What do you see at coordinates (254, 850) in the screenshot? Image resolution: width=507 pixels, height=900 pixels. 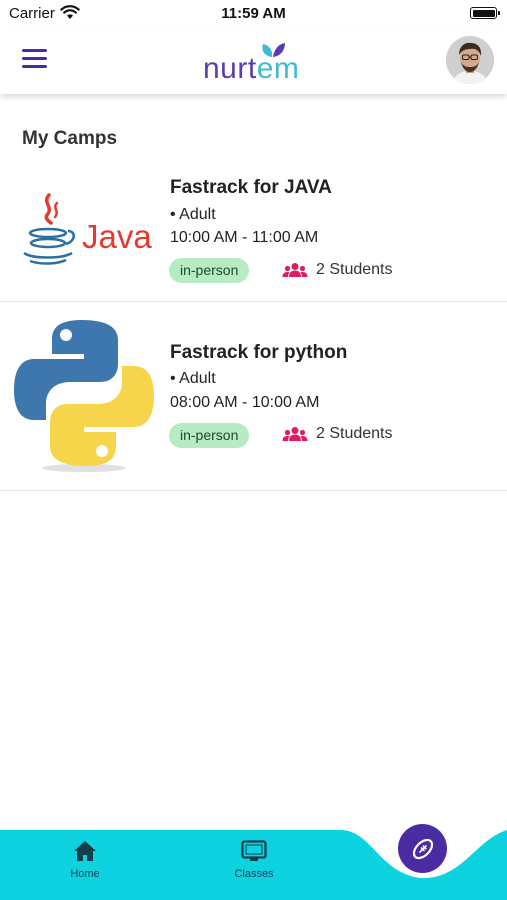 I see `monitor-icon` at bounding box center [254, 850].